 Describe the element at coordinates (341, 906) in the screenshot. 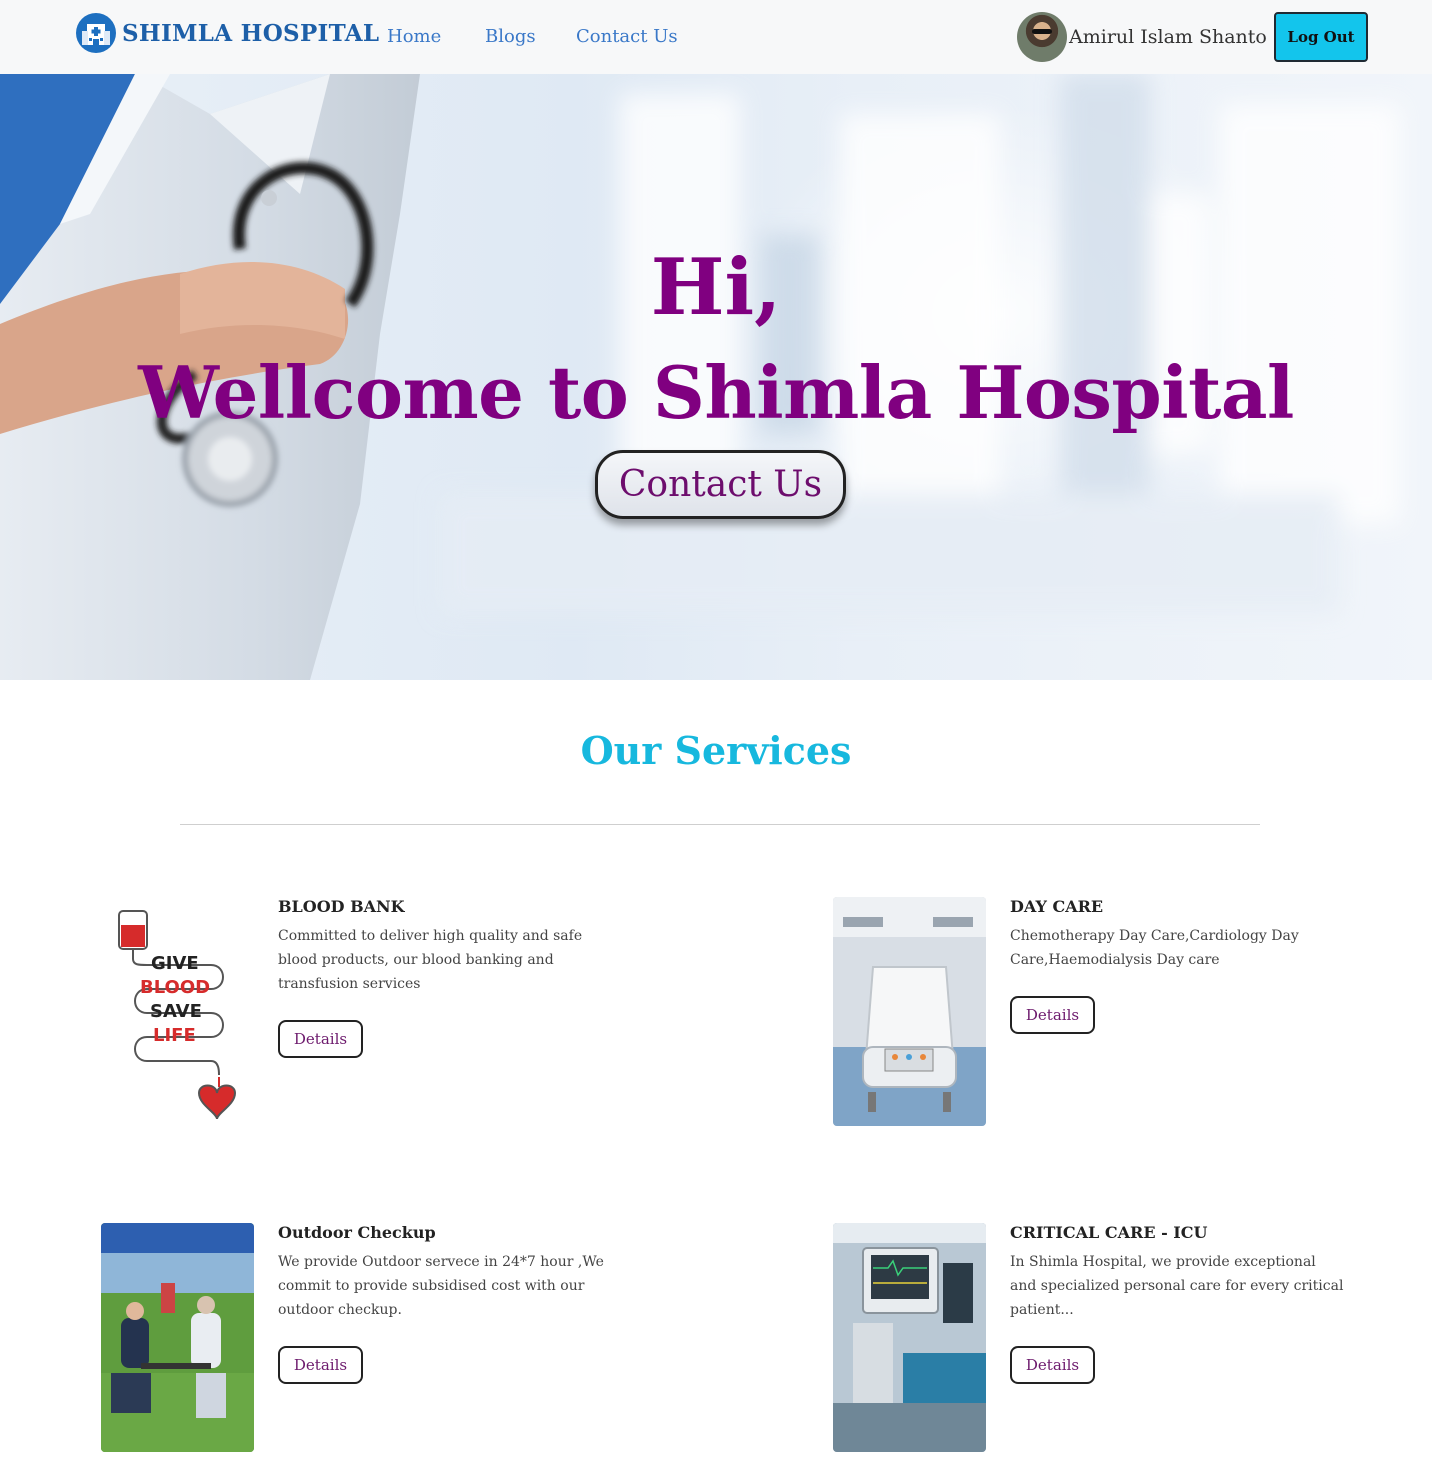

I see `service-title-blood-bank: BLOOD BANK` at that location.